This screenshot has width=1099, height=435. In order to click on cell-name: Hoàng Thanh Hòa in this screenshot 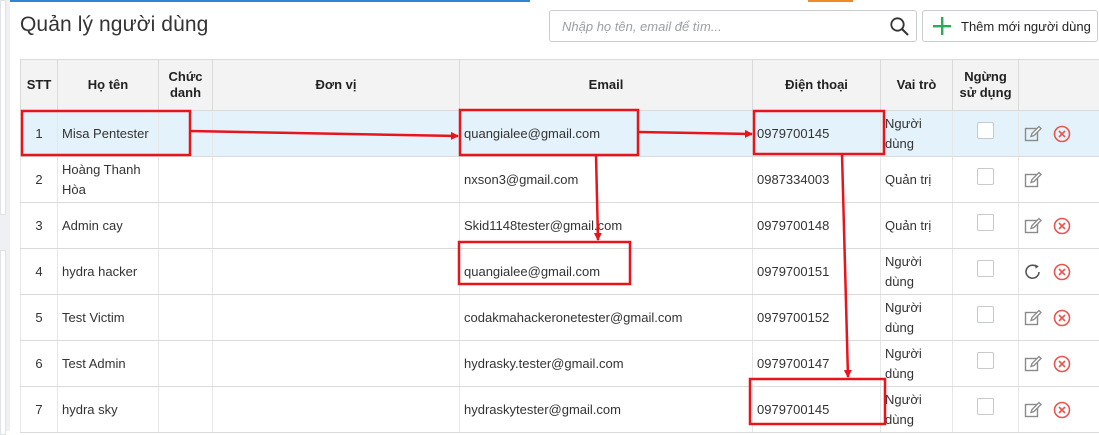, I will do `click(108, 180)`.